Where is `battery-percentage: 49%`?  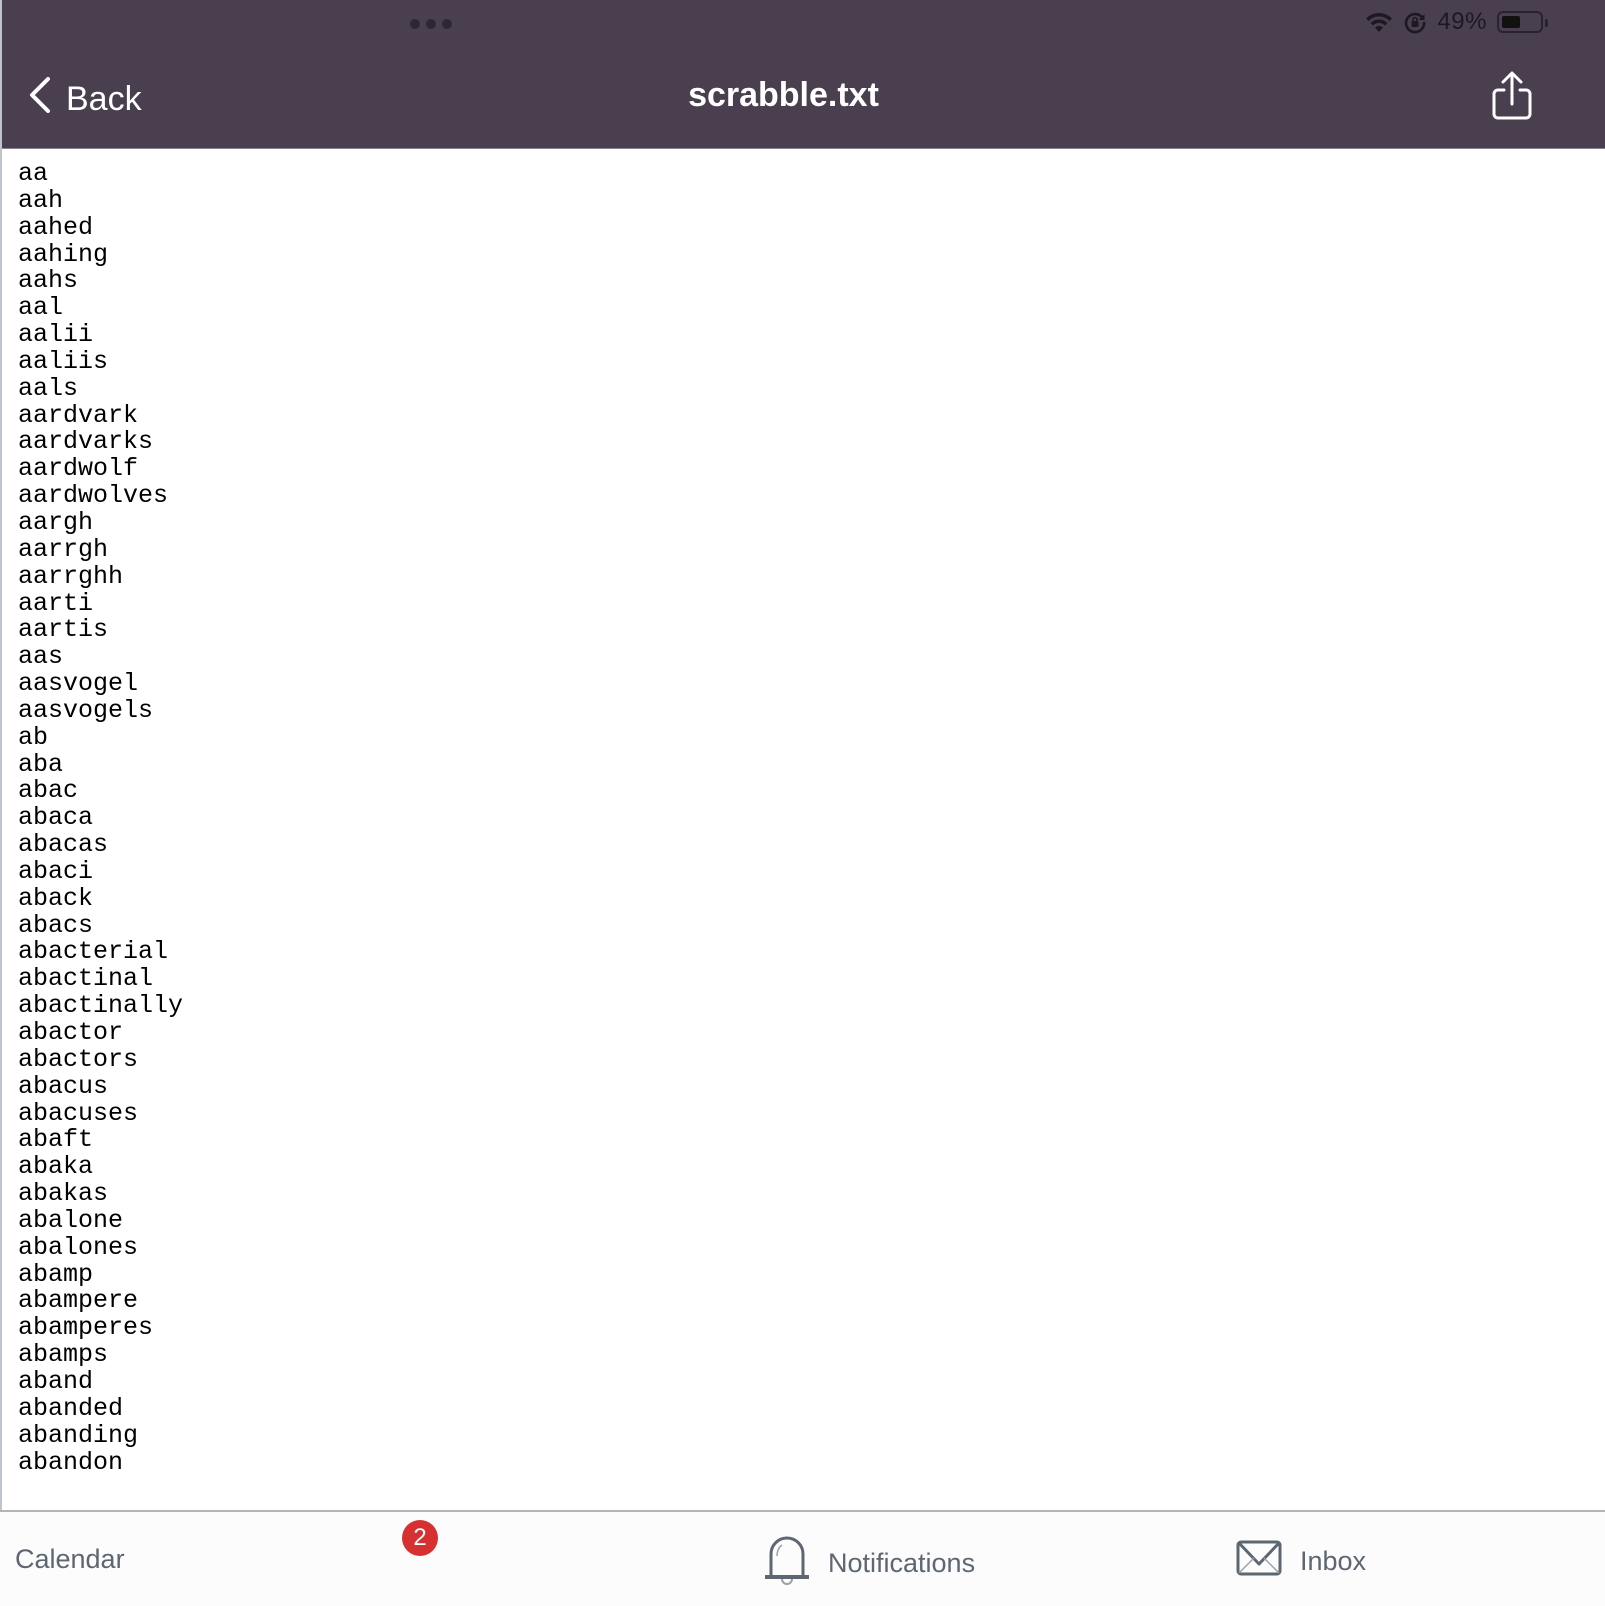
battery-percentage: 49% is located at coordinates (1462, 21).